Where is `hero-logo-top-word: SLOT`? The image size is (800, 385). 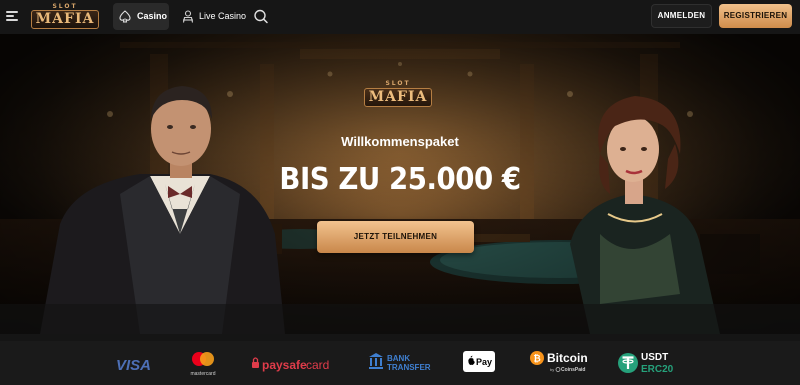
hero-logo-top-word: SLOT is located at coordinates (398, 83).